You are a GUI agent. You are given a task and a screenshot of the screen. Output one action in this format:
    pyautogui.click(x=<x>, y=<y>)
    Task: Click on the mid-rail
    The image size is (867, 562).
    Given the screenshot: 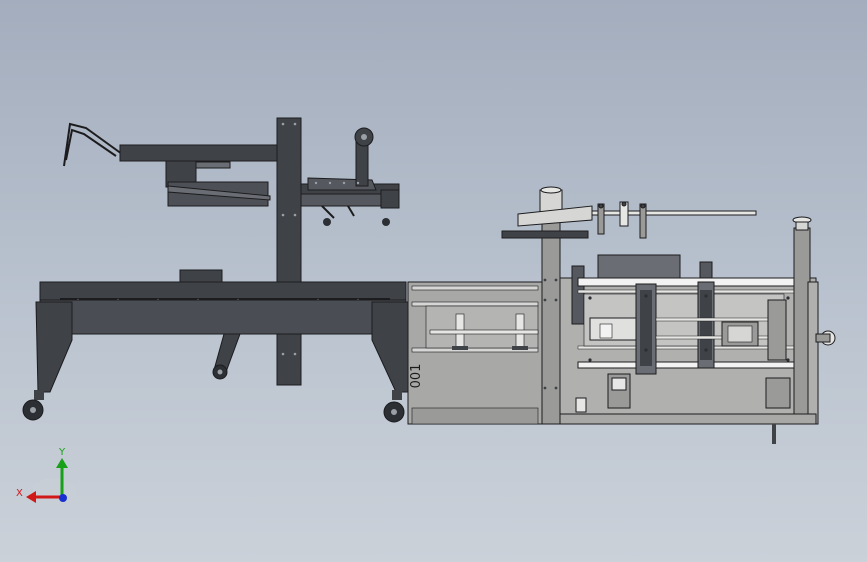 What is the action you would take?
    pyautogui.click(x=686, y=365)
    